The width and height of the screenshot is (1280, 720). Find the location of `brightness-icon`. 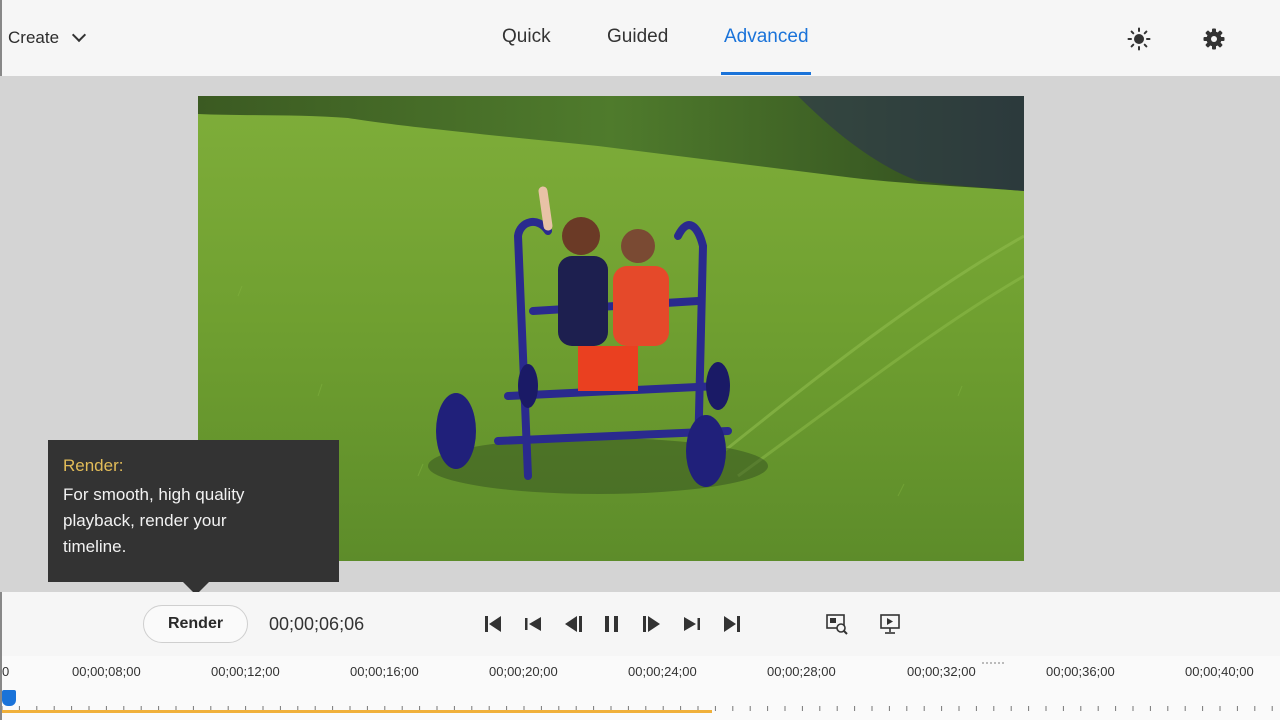

brightness-icon is located at coordinates (1139, 39).